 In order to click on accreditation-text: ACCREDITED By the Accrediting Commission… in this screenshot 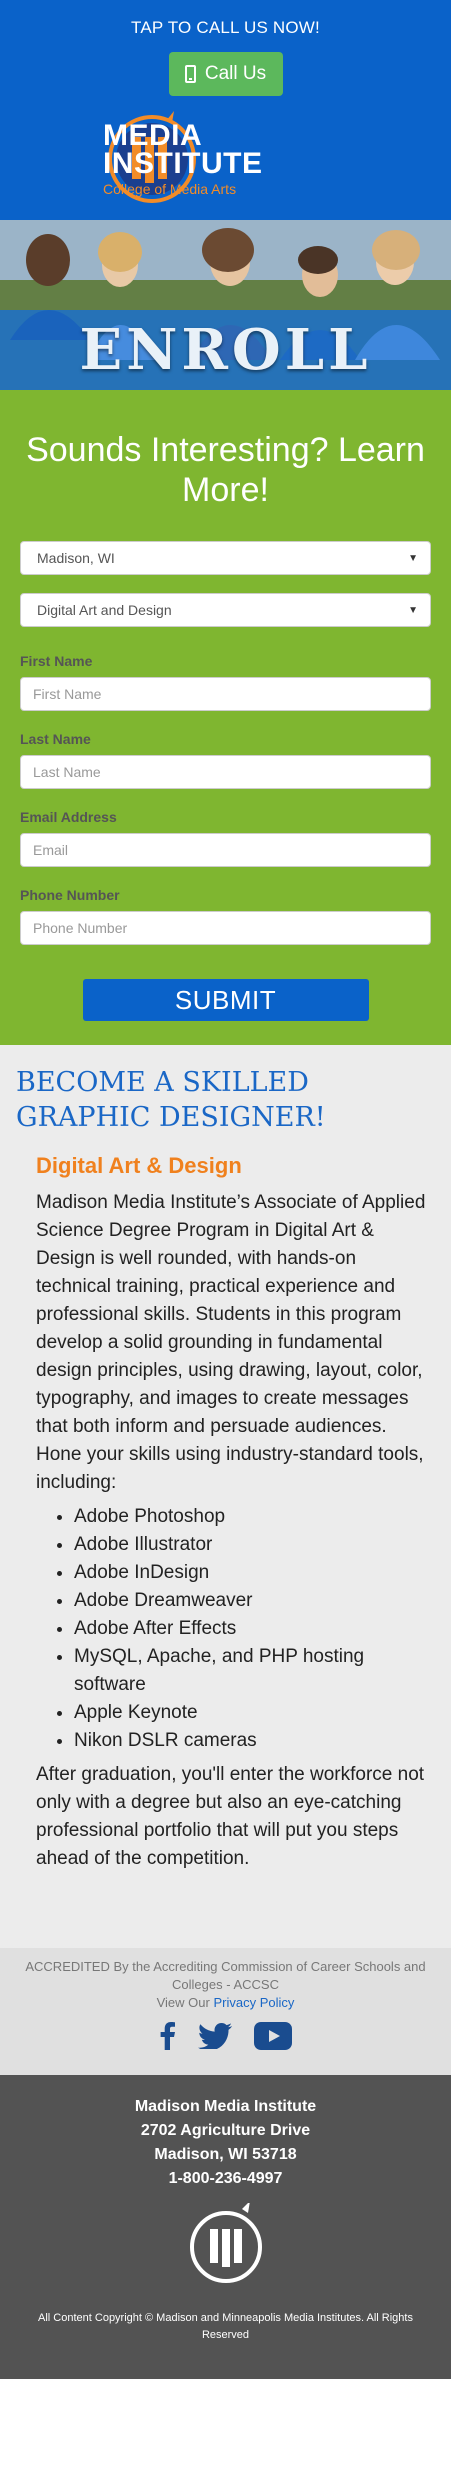, I will do `click(225, 1975)`.